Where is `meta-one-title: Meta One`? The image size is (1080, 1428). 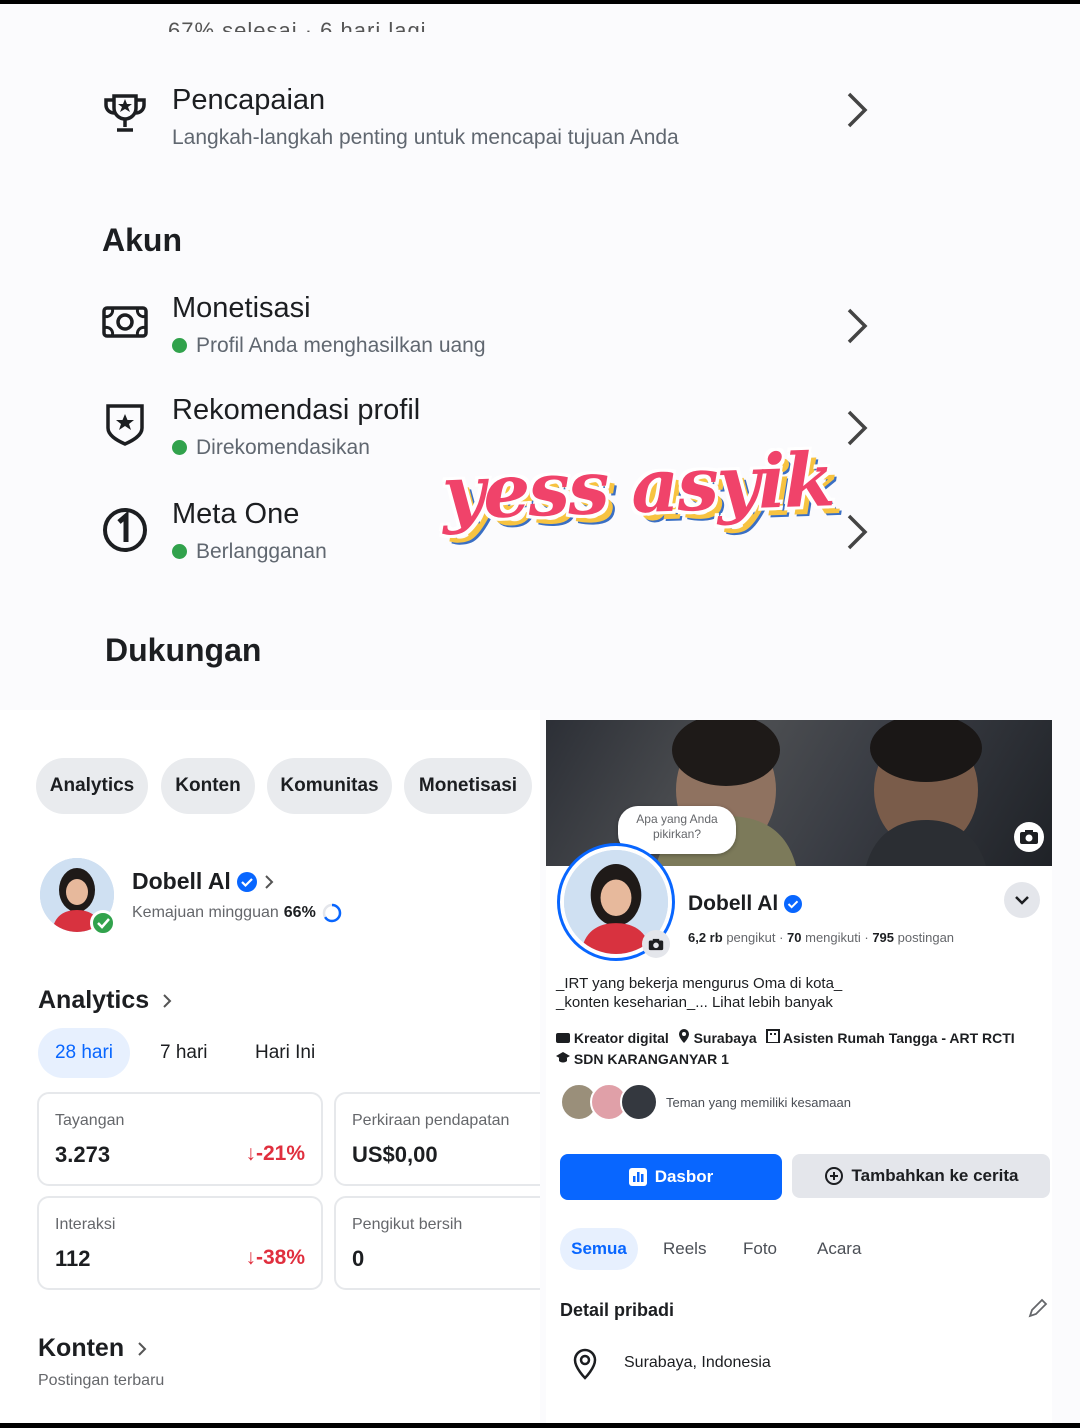
meta-one-title: Meta One is located at coordinates (236, 514).